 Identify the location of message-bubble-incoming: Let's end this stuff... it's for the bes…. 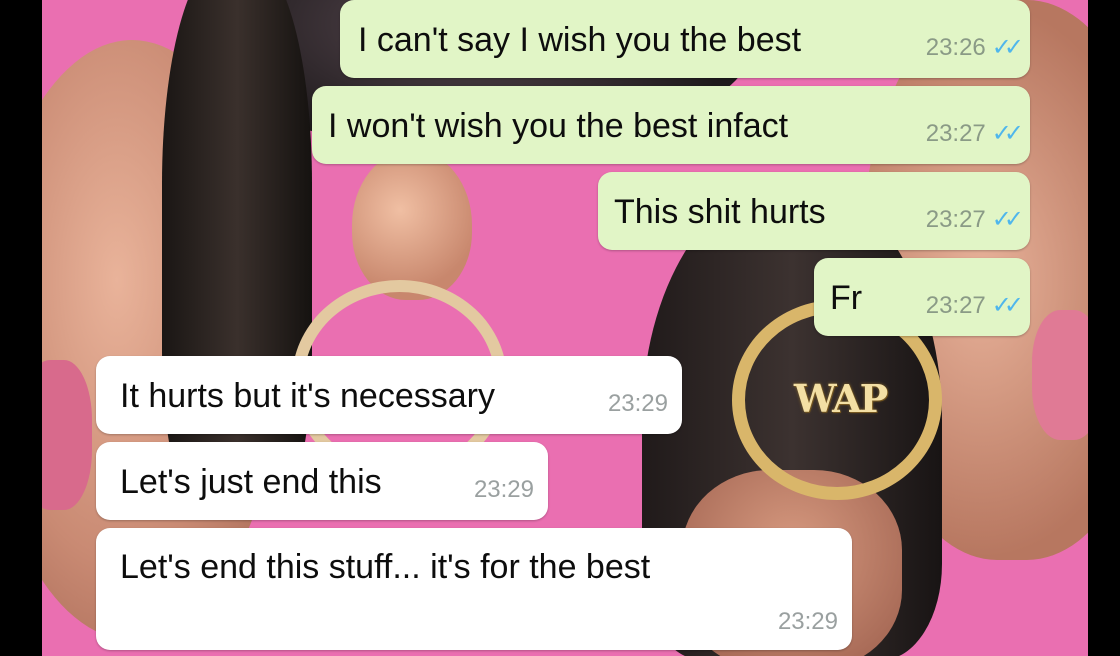
(474, 589).